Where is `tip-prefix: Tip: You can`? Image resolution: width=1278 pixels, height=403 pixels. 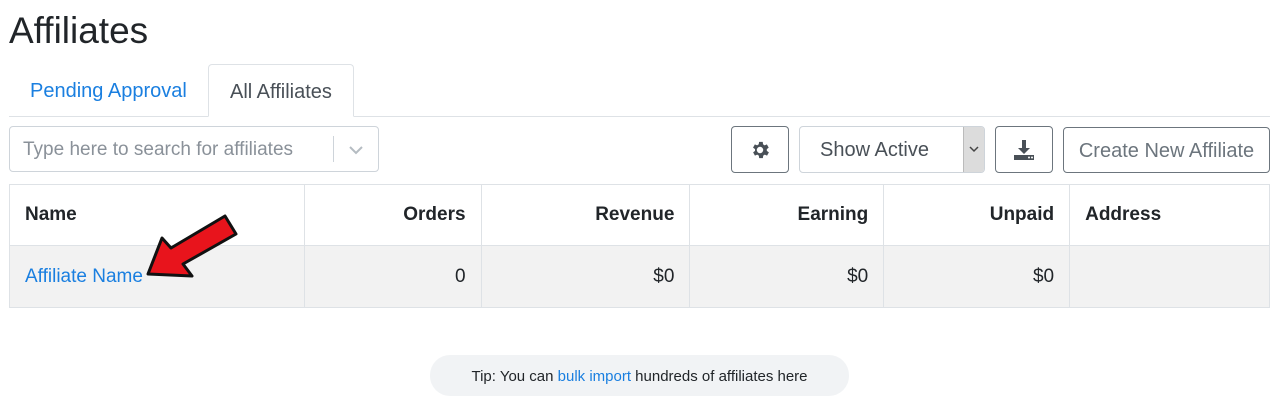 tip-prefix: Tip: You can is located at coordinates (514, 376).